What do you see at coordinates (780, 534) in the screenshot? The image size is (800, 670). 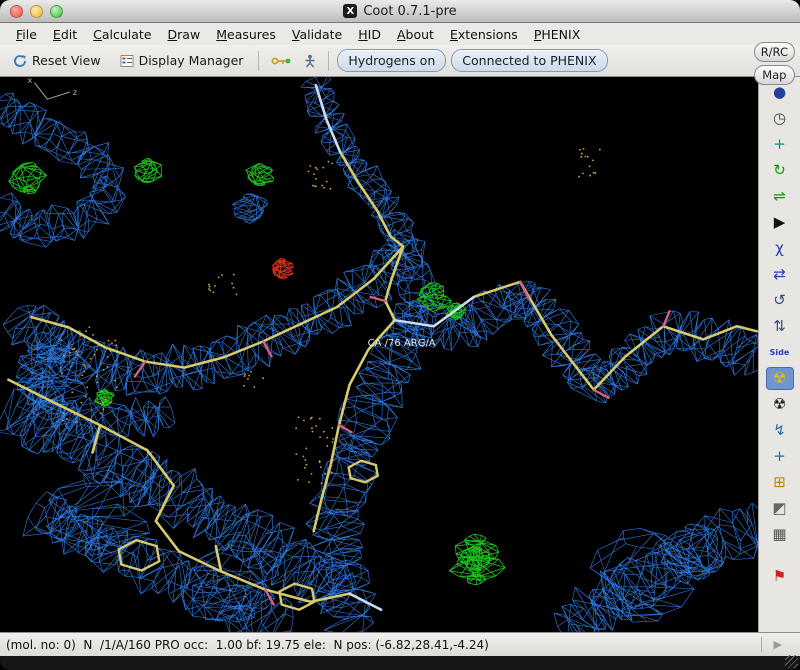 I see `trash-icon: ▦` at bounding box center [780, 534].